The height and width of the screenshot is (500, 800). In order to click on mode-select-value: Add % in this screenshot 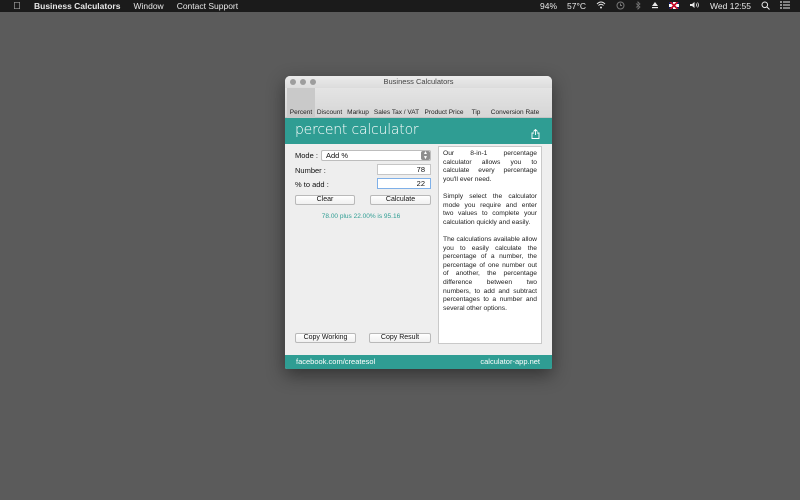, I will do `click(337, 155)`.